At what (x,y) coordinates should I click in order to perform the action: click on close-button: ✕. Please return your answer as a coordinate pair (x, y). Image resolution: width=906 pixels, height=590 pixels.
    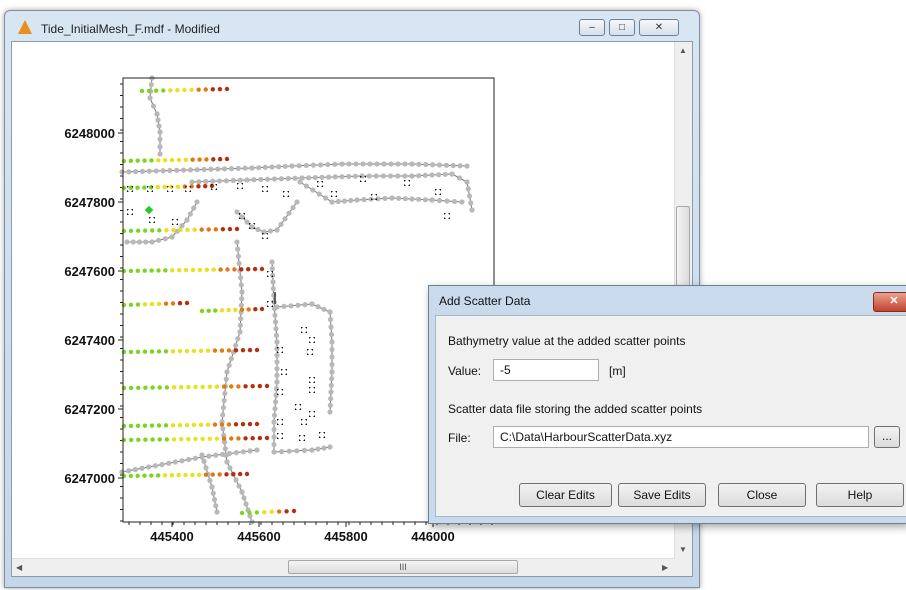
    Looking at the image, I should click on (659, 27).